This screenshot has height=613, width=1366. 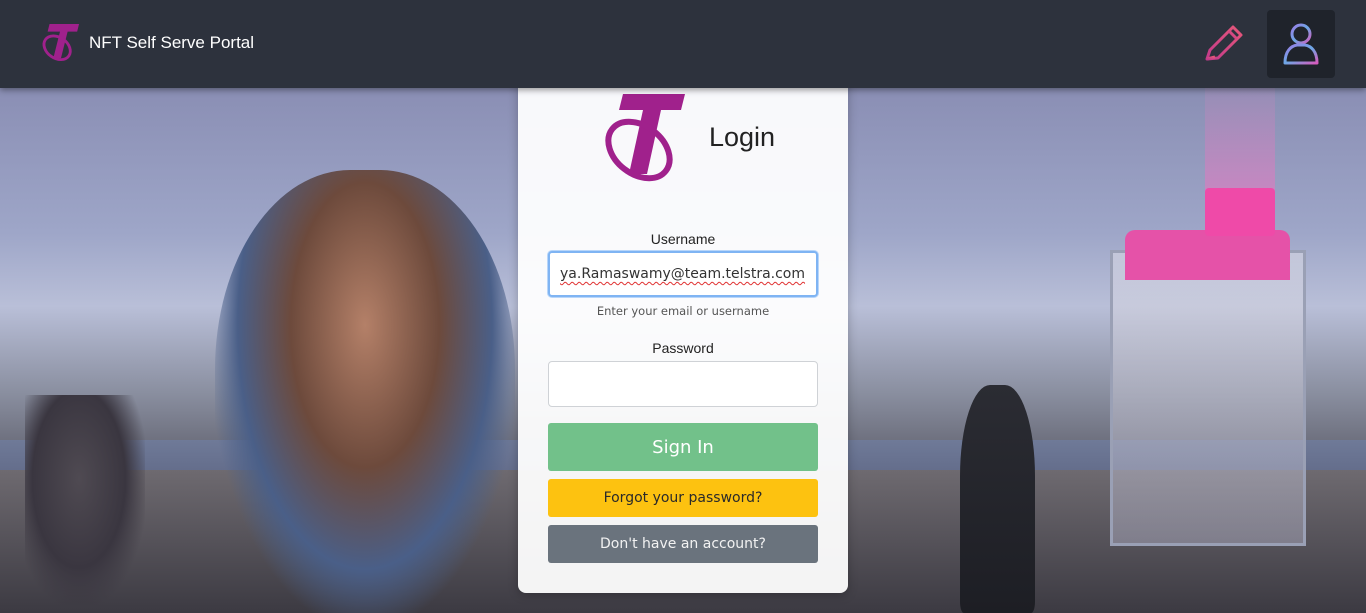 I want to click on user-profile-button, so click(x=1301, y=44).